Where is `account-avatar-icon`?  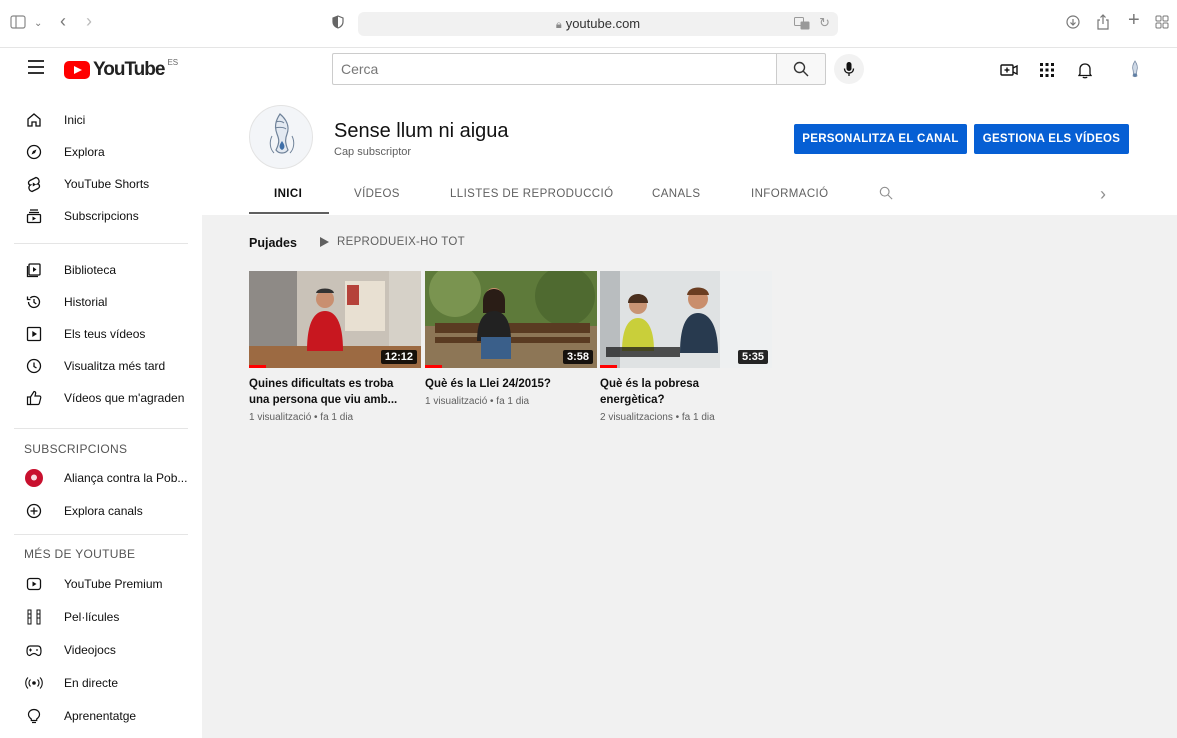
account-avatar-icon is located at coordinates (1135, 69).